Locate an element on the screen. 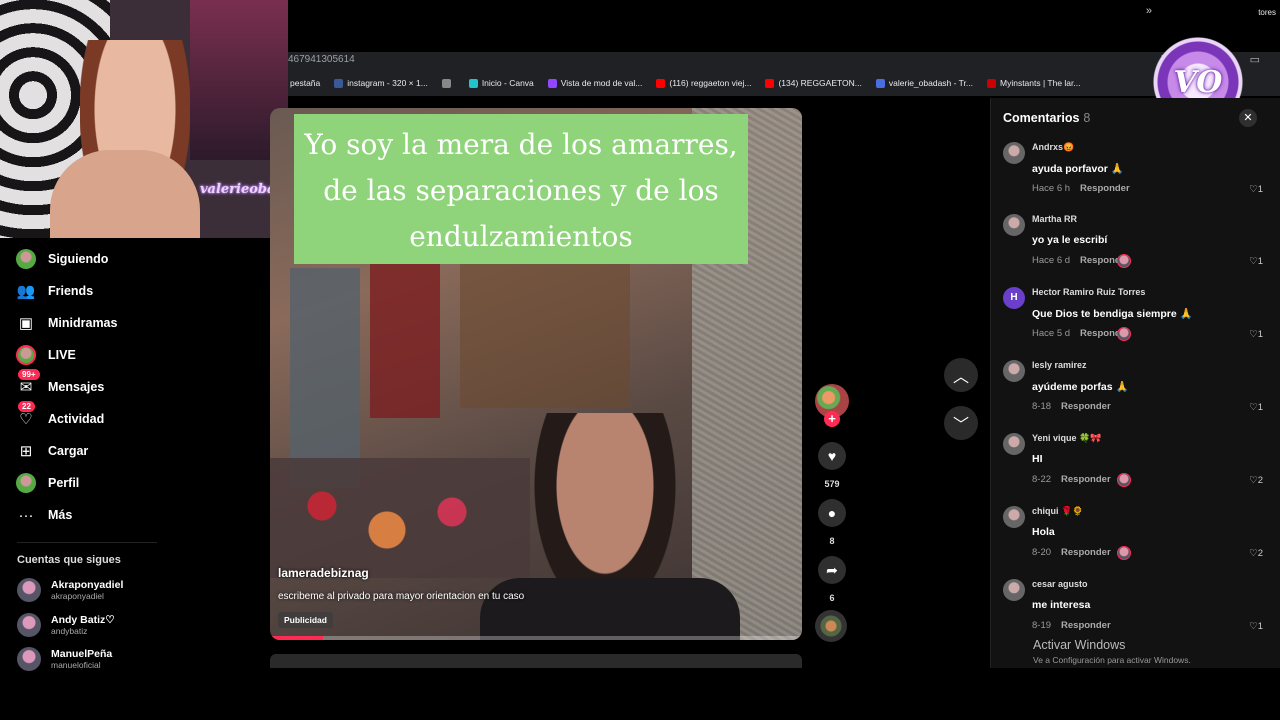 This screenshot has height=720, width=1280. address-bar: 467941305614 ⧉ ⌕ ☆ ◆ ▭ is located at coordinates (784, 61).